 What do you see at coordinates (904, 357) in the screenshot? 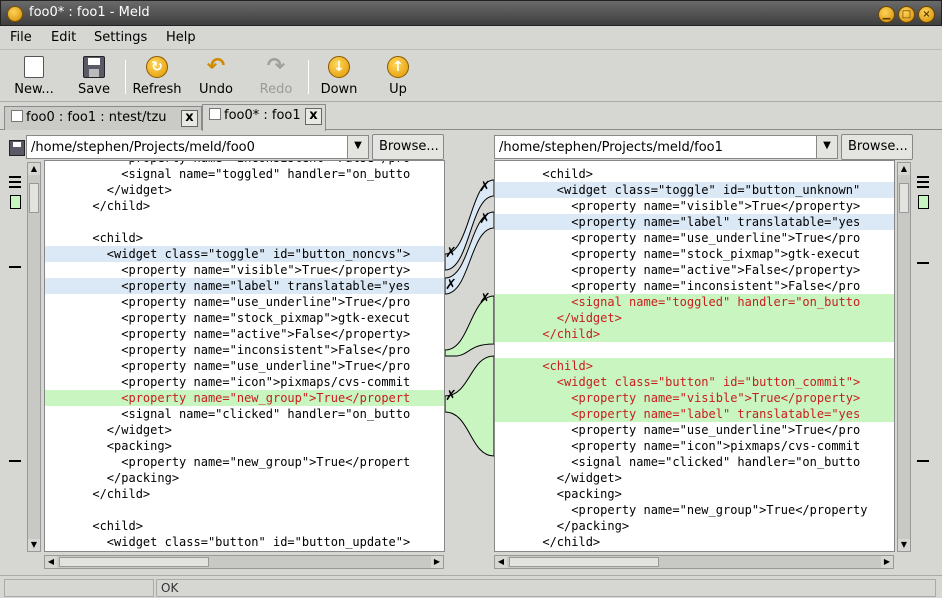
I see `right-vertical-scrollbar: ▲ ▼` at bounding box center [904, 357].